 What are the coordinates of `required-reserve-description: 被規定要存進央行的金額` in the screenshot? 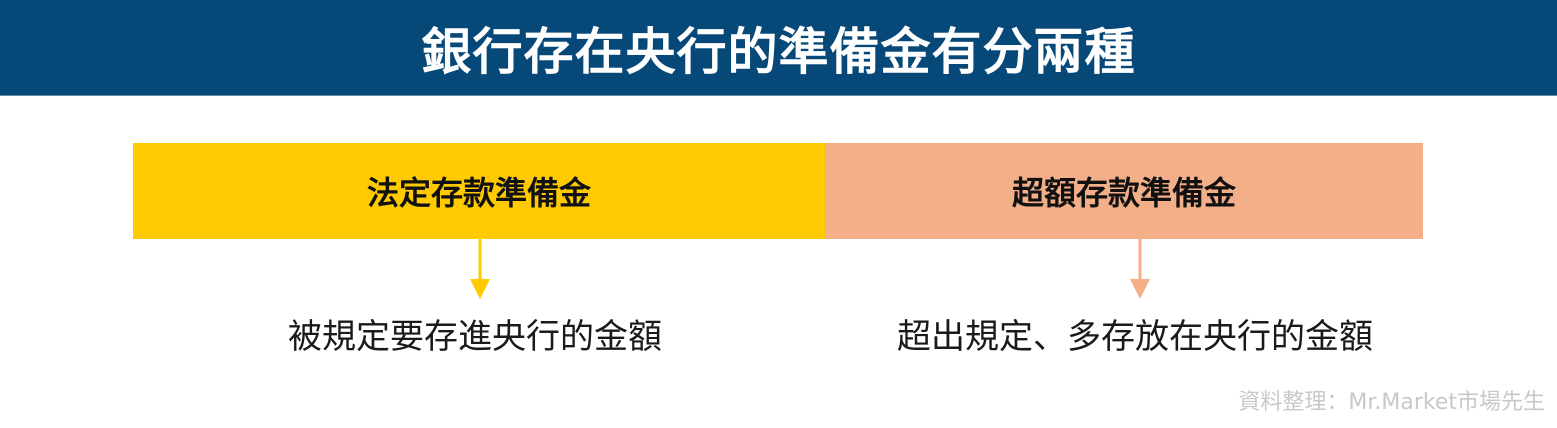 It's located at (475, 336).